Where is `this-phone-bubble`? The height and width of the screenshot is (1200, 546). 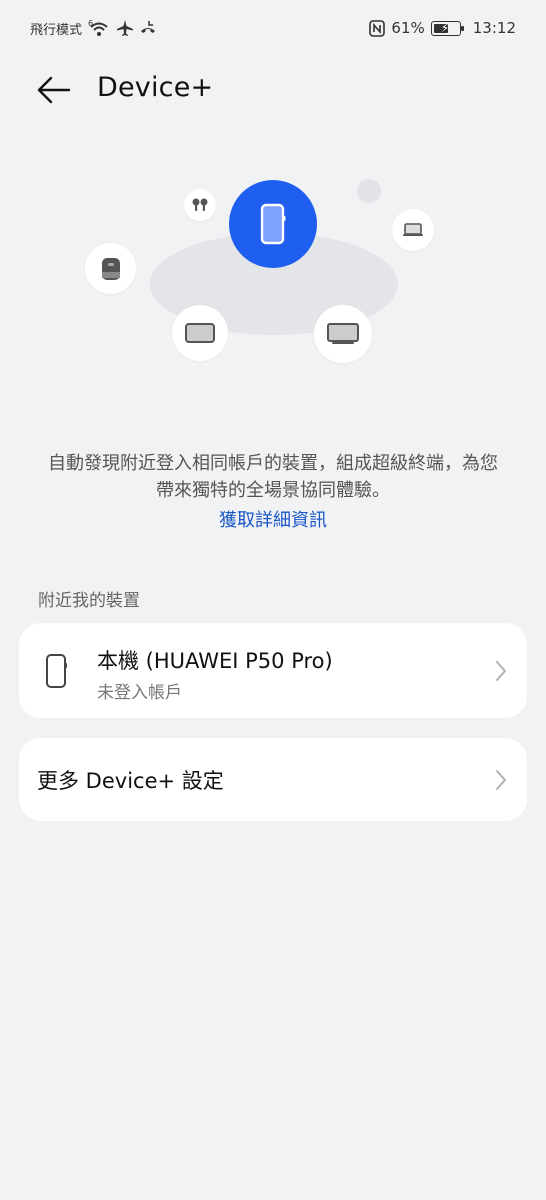
this-phone-bubble is located at coordinates (273, 224).